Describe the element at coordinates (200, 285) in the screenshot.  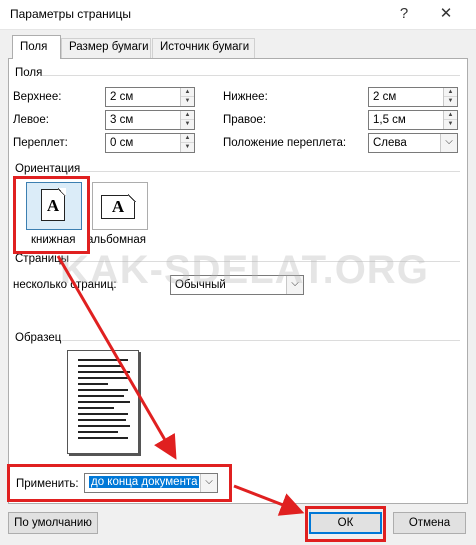
I see `multiple-pages-value: Обычный` at that location.